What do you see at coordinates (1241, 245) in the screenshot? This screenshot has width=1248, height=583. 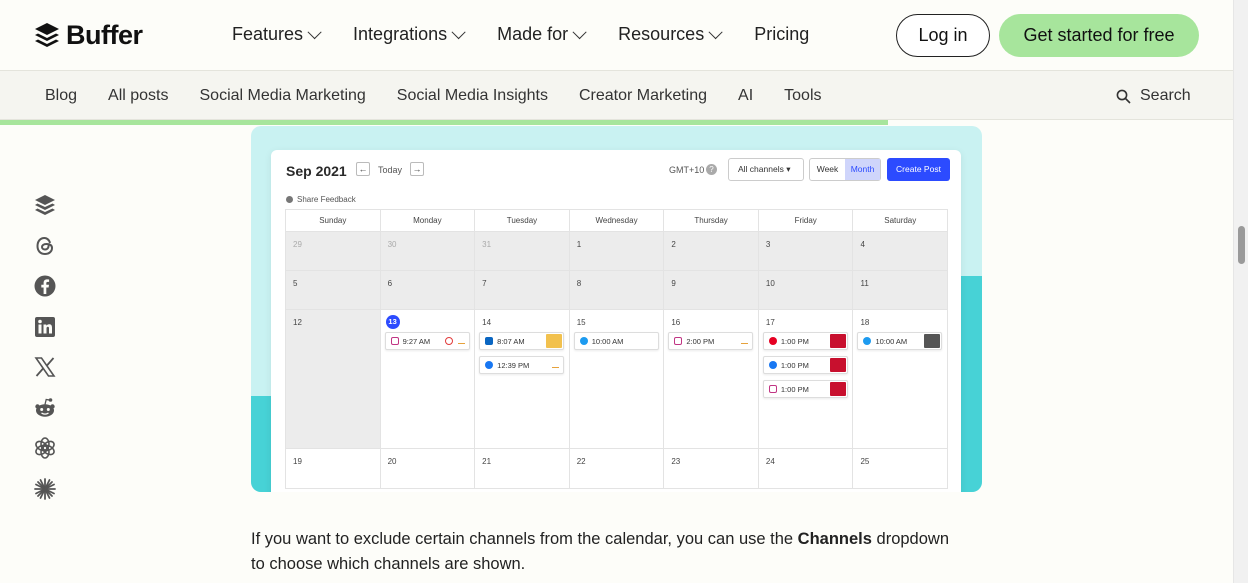 I see `scrollbar-thumb` at bounding box center [1241, 245].